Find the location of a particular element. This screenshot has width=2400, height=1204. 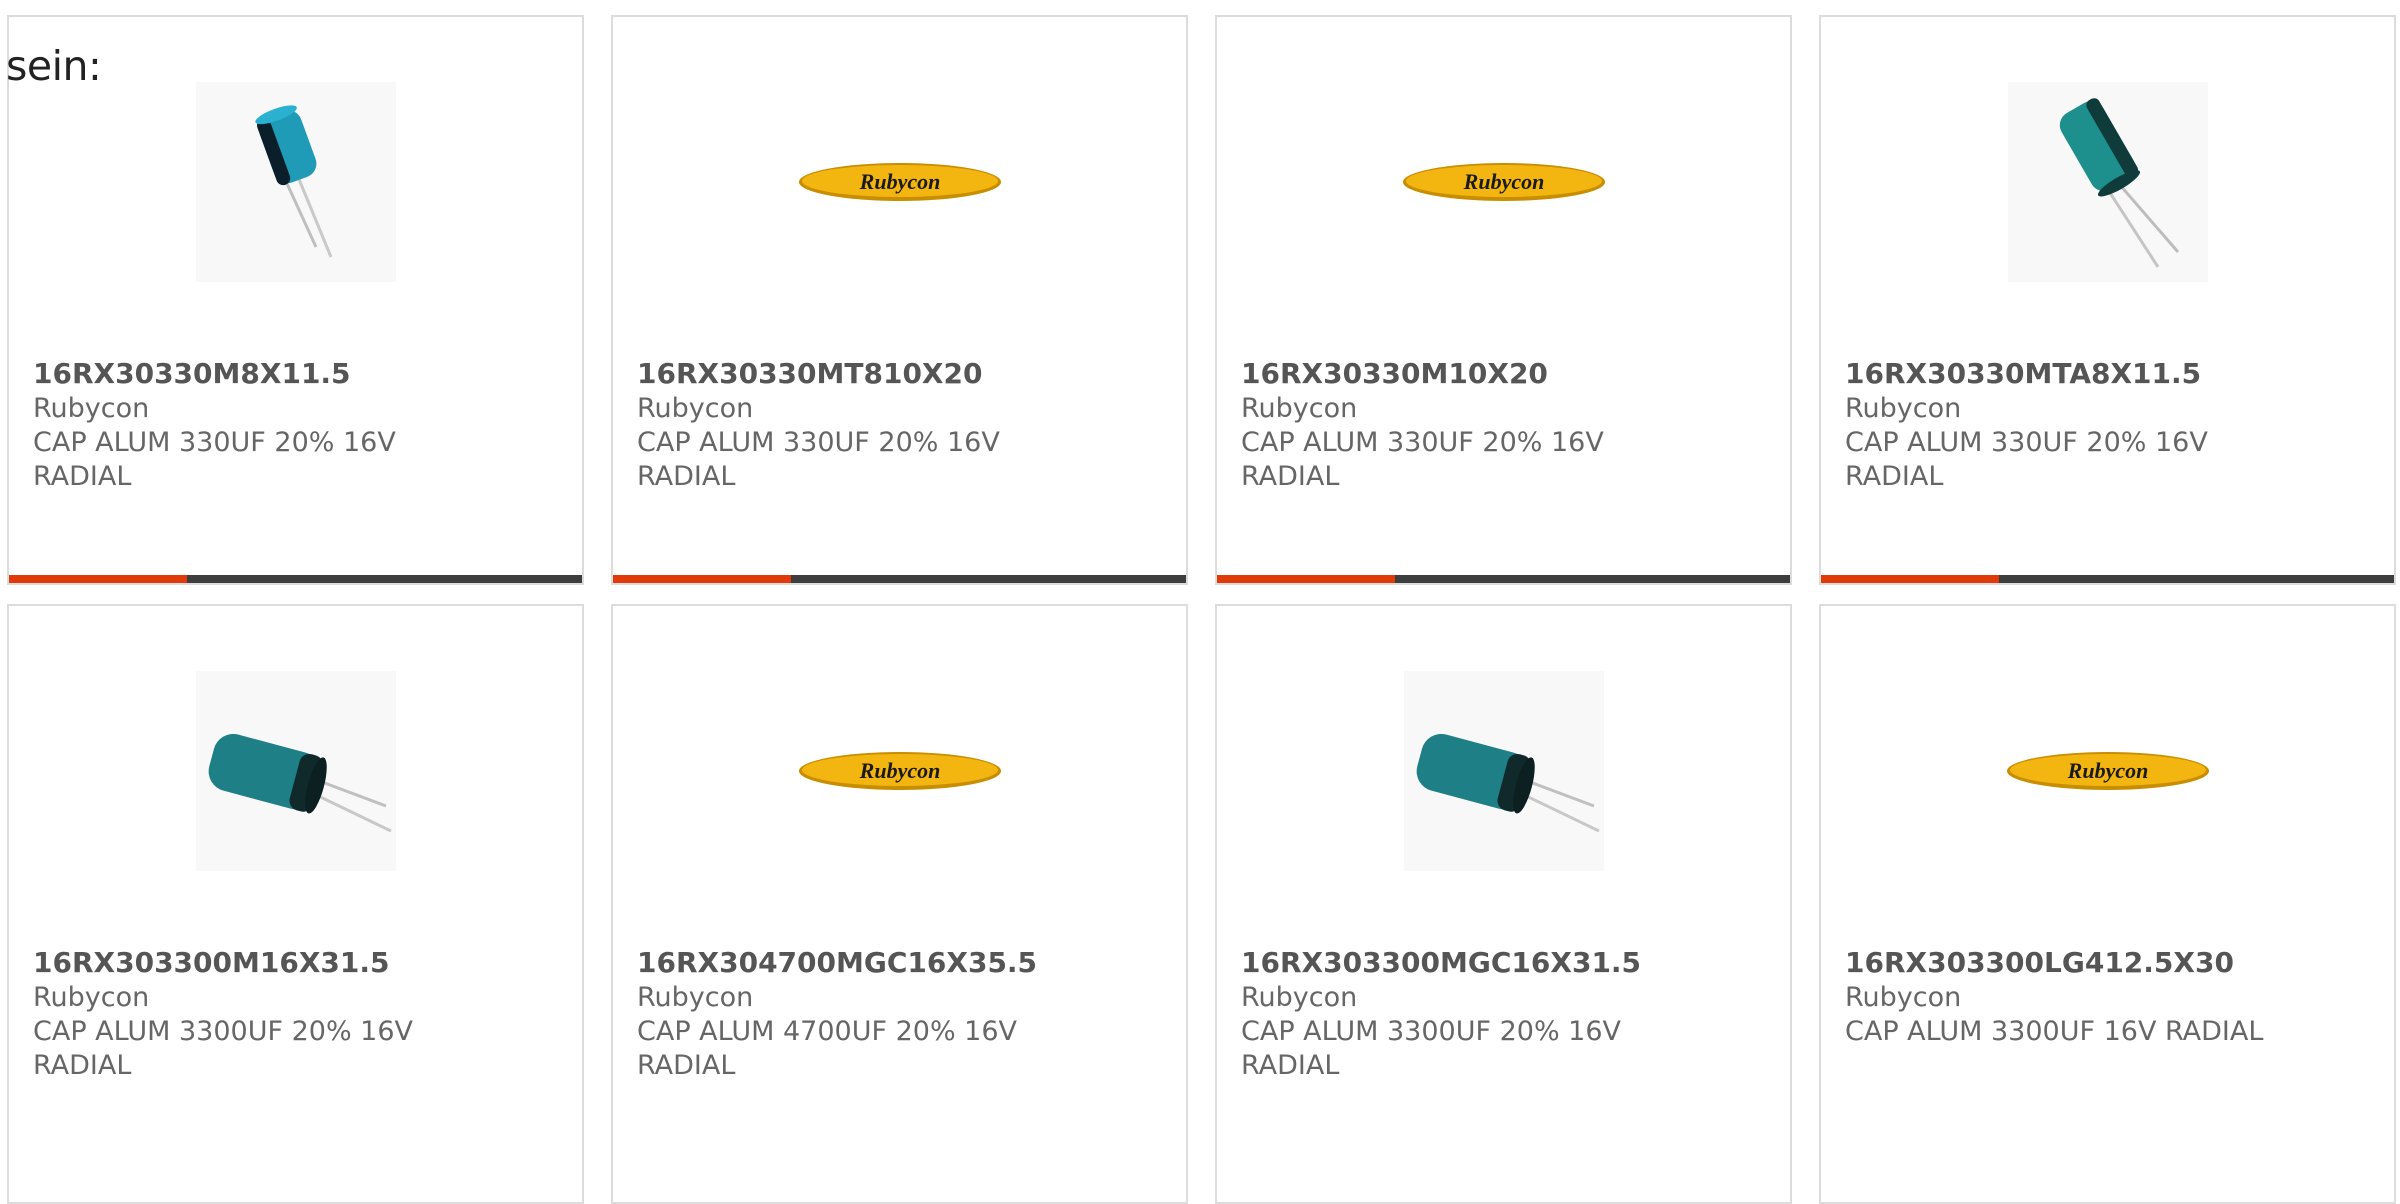

part-number-link: 16RX304700MGC16X35.5 is located at coordinates (837, 962).